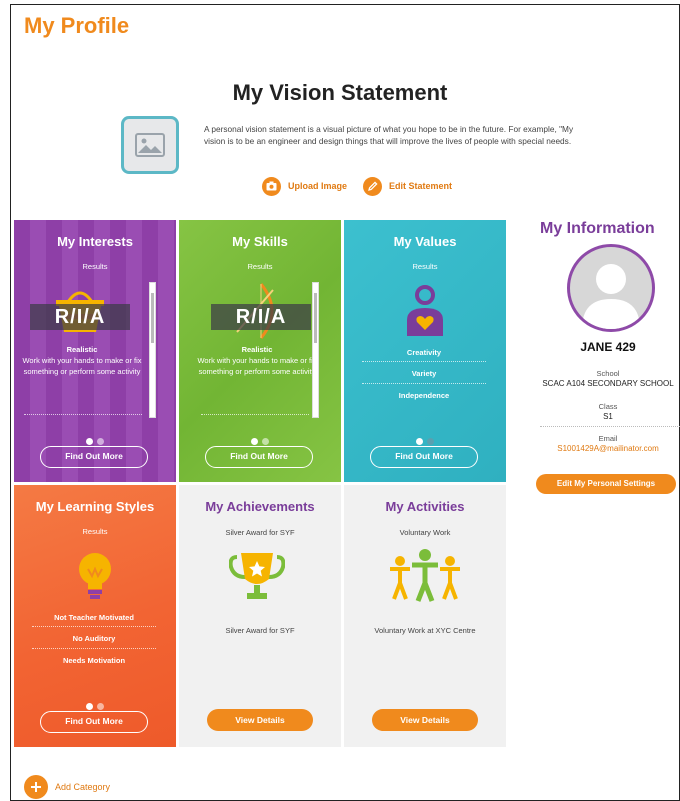 Image resolution: width=680 pixels, height=801 pixels. I want to click on skills-scrollbar, so click(315, 350).